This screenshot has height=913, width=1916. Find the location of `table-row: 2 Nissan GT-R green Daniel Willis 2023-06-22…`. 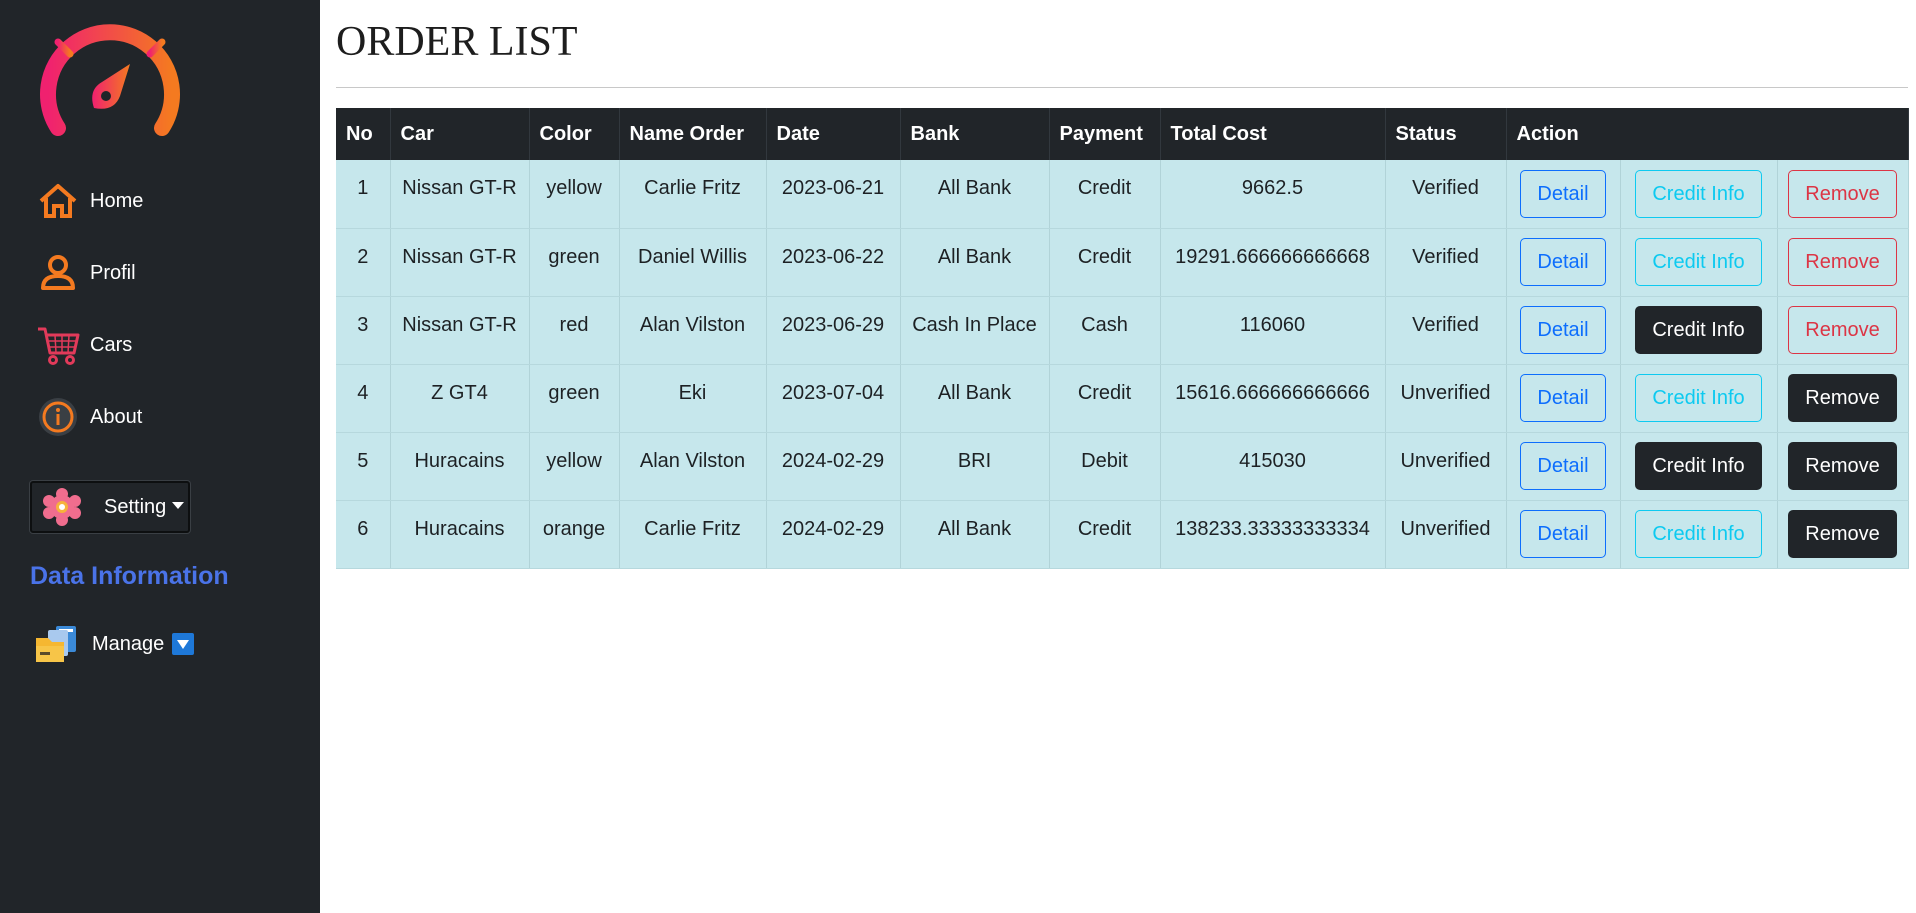

table-row: 2 Nissan GT-R green Daniel Willis 2023-06-22… is located at coordinates (1122, 262).